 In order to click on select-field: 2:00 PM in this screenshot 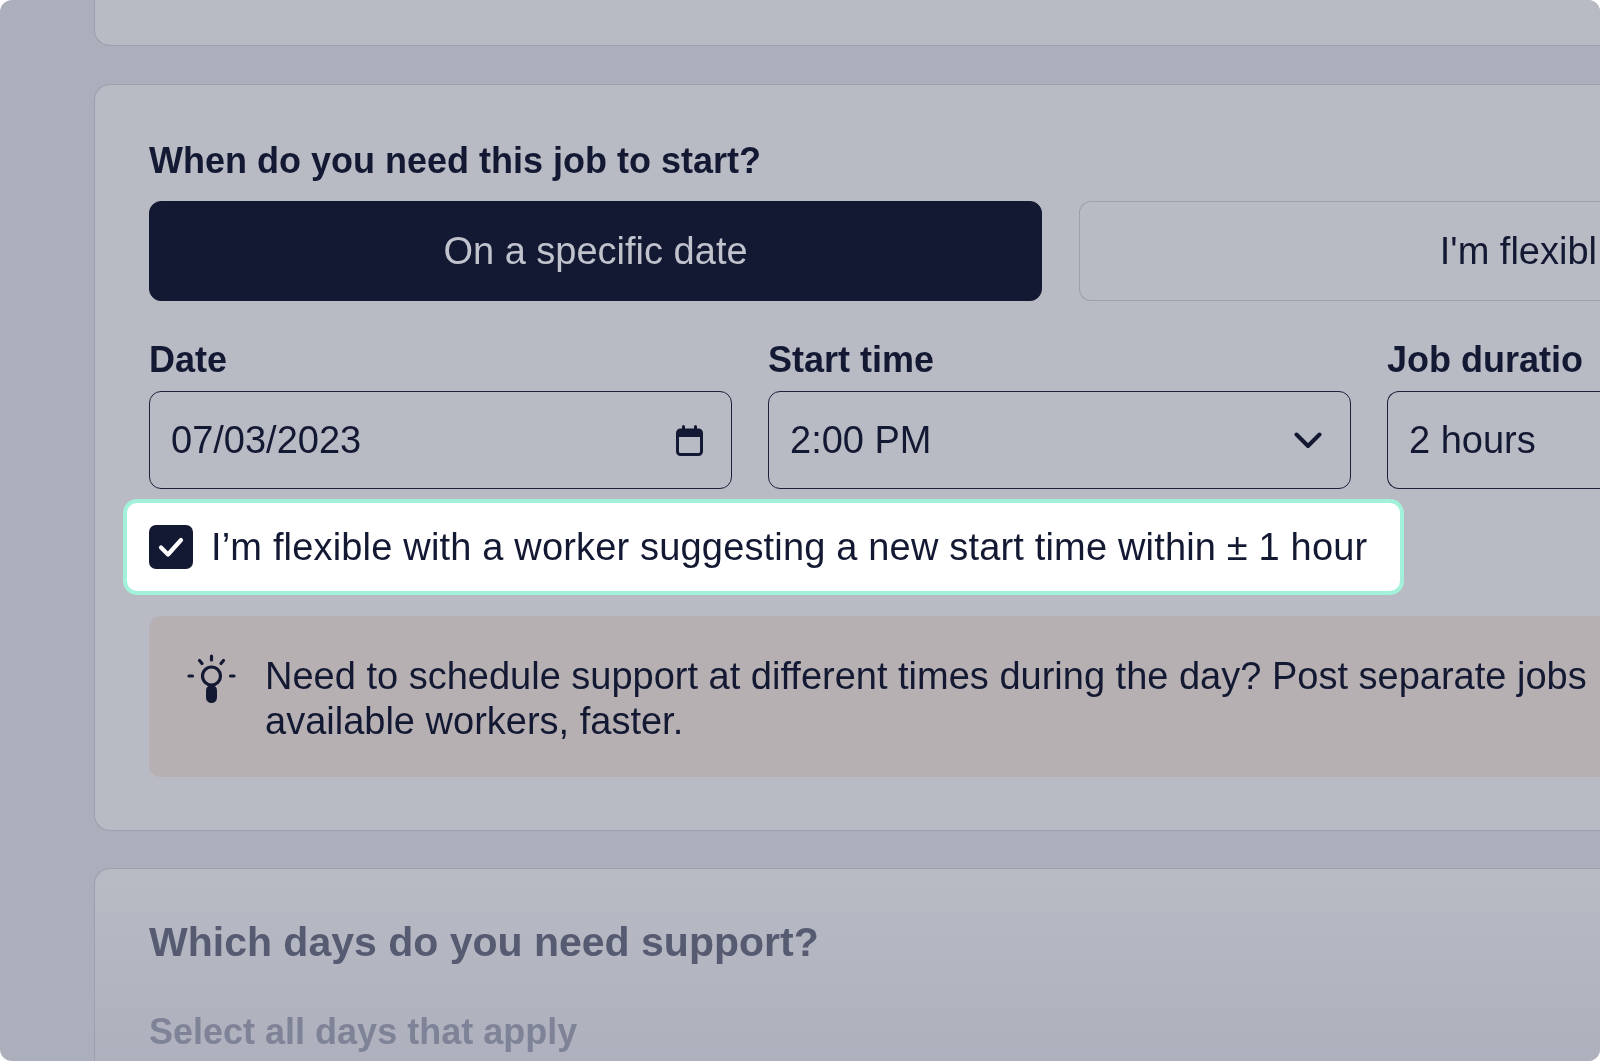, I will do `click(1059, 440)`.